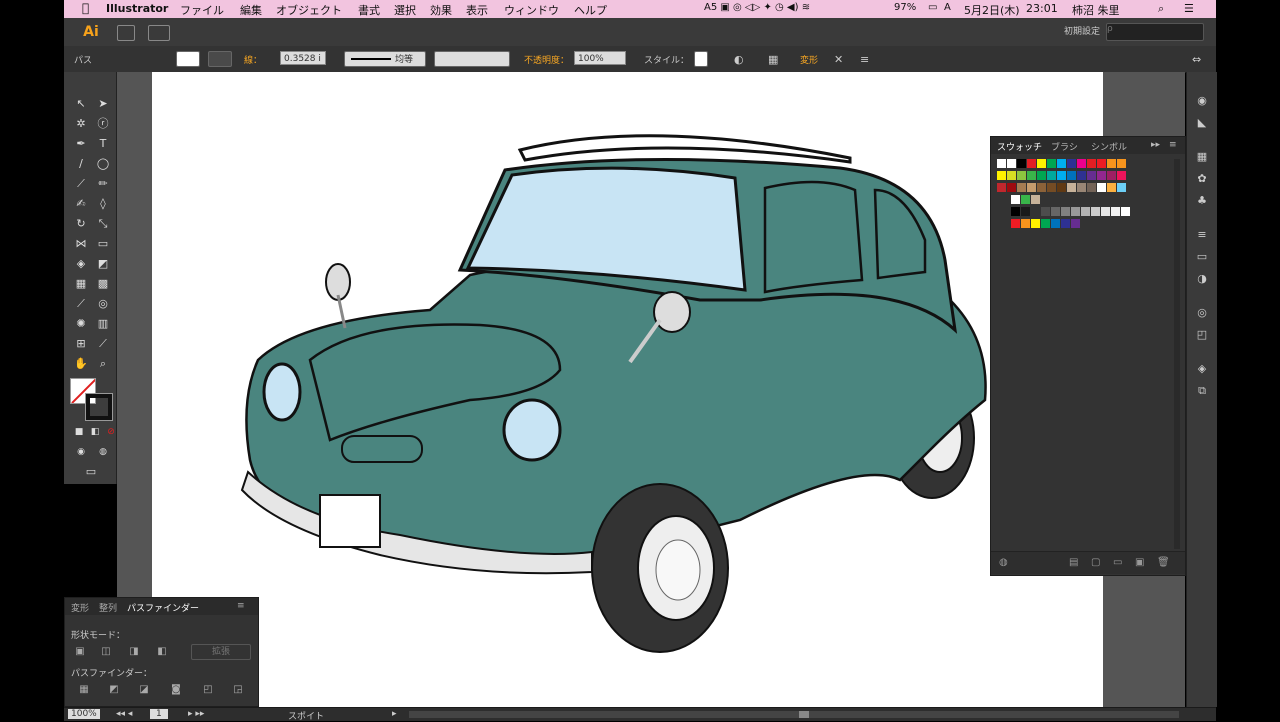 The image size is (1280, 722). I want to click on recolor-artwork-icon: ◐, so click(739, 59).